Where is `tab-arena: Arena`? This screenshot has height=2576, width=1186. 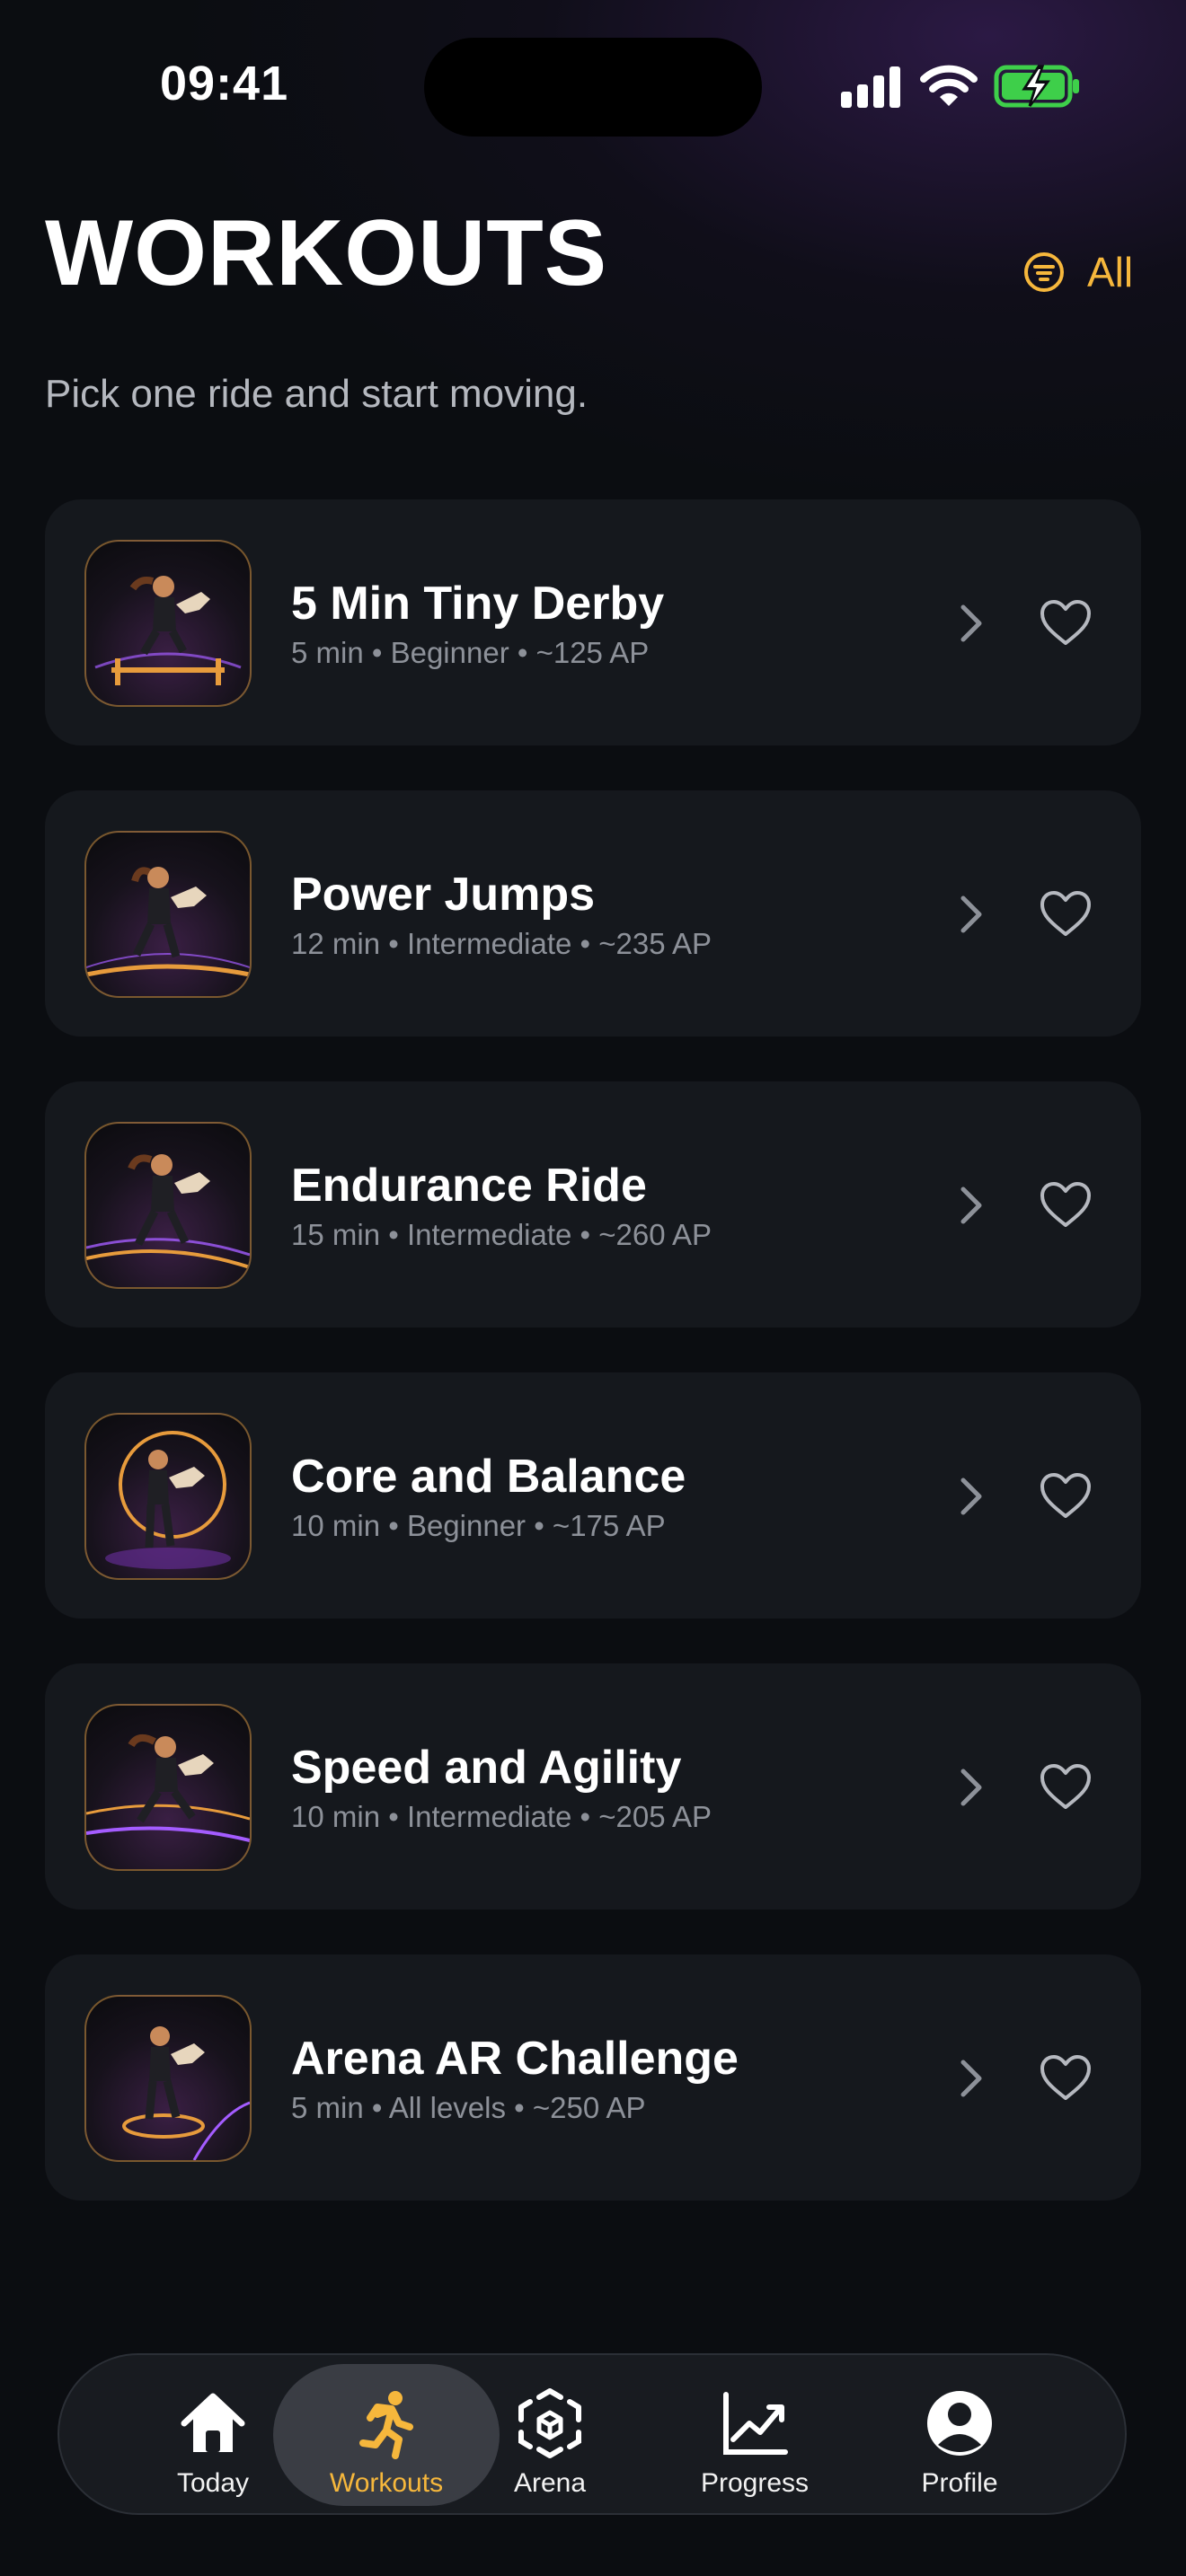 tab-arena: Arena is located at coordinates (550, 2435).